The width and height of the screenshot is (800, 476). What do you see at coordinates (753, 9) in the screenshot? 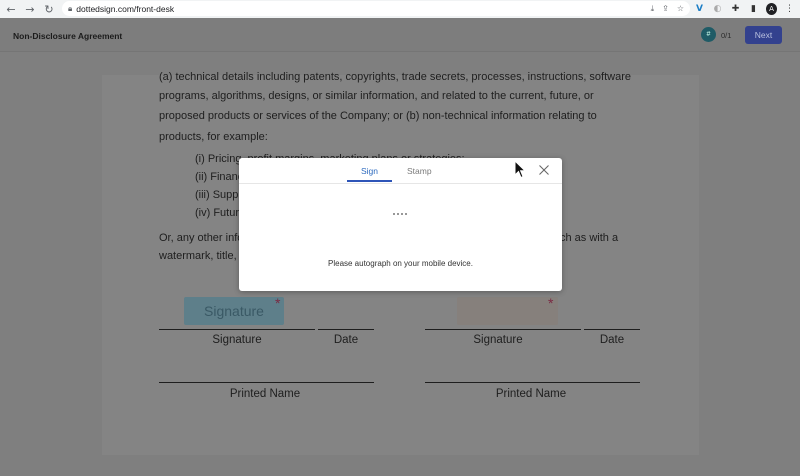
I see `sidebar-icon: ▮` at bounding box center [753, 9].